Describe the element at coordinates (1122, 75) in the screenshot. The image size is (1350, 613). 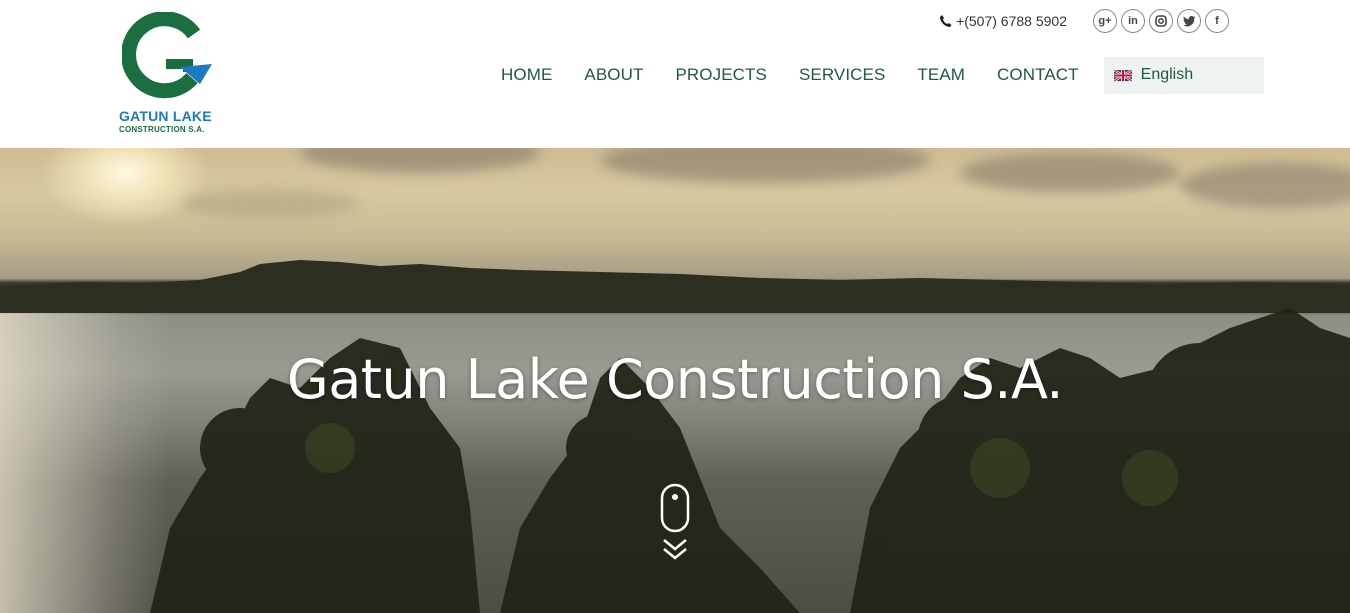
I see `uk-flag-icon` at that location.